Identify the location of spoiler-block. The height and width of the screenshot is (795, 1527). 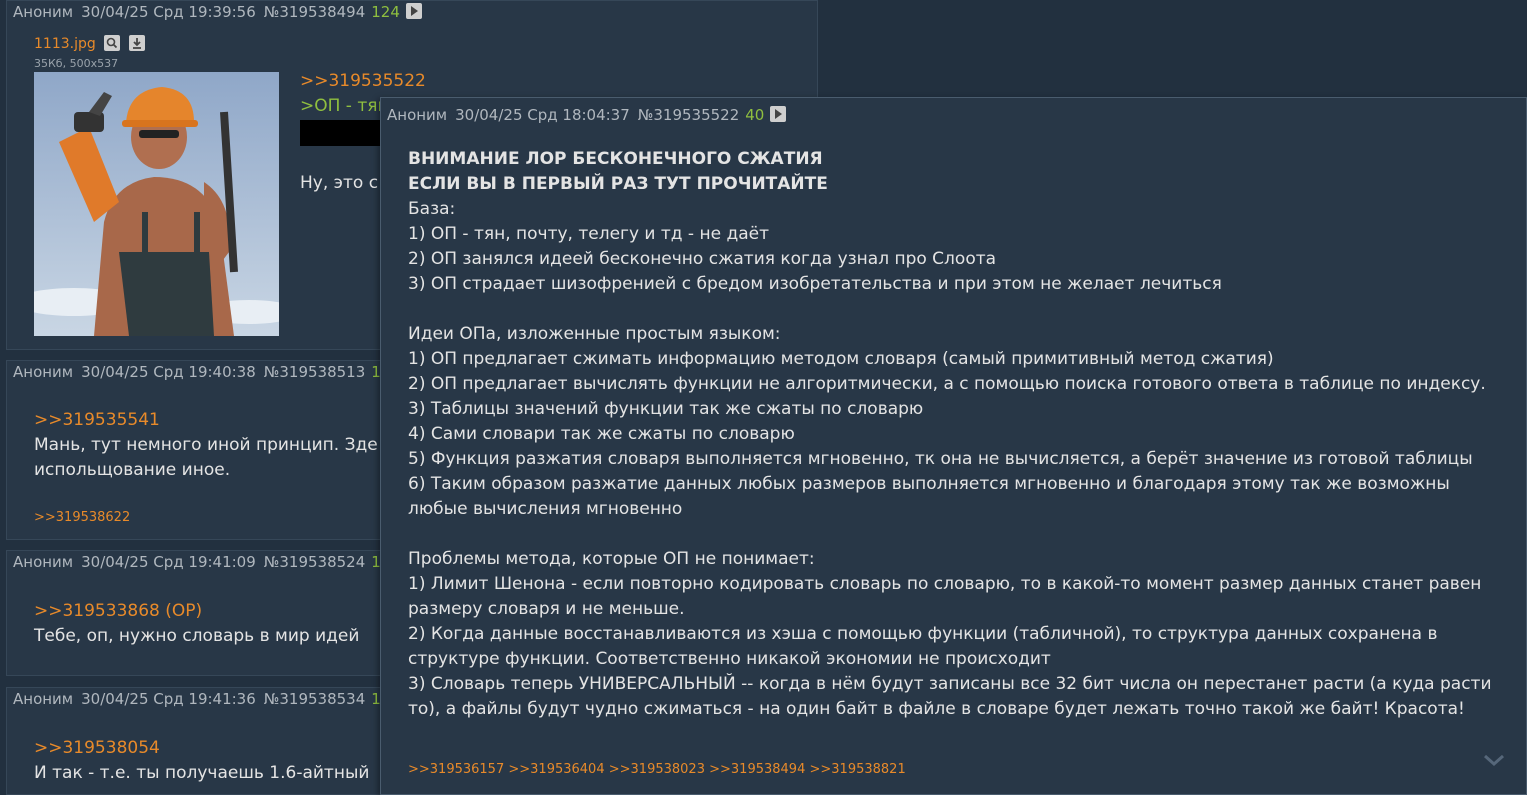
(345, 133).